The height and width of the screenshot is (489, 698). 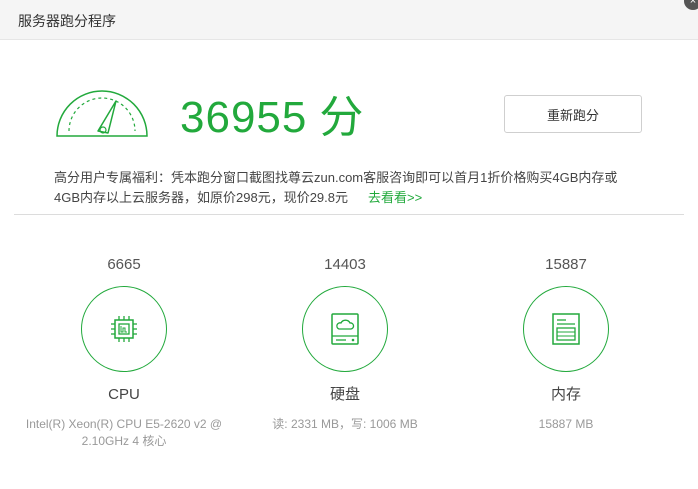 What do you see at coordinates (201, 197) in the screenshot?
I see `promo-line-2-text: 4GB内存以上云服务器，如原价298元，现价29.8元` at bounding box center [201, 197].